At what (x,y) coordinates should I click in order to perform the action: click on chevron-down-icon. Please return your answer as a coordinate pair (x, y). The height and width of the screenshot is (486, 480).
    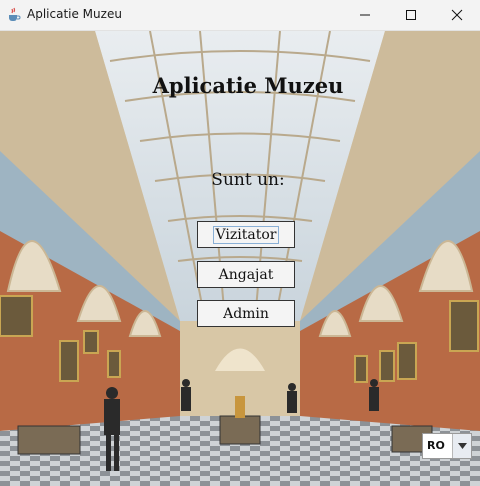
    Looking at the image, I should click on (462, 446).